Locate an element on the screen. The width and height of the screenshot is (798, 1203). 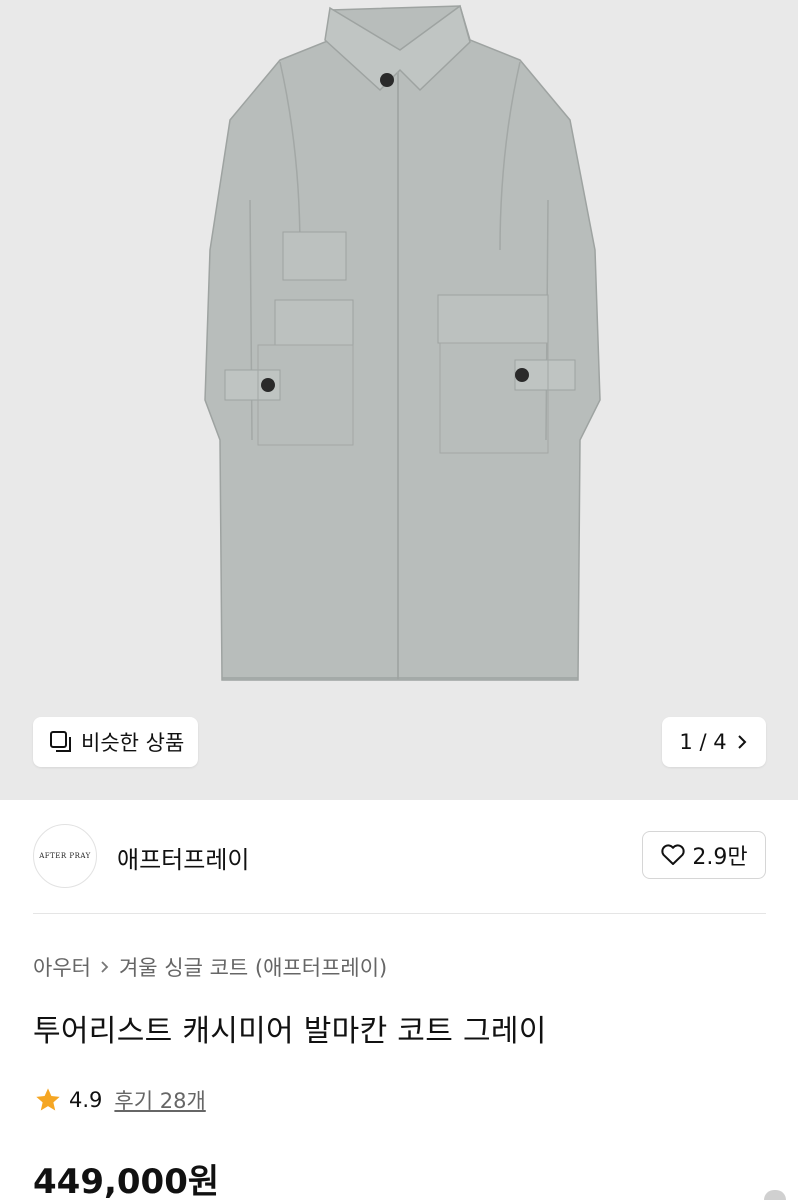
image-pager-button: 1 / 4 is located at coordinates (714, 742).